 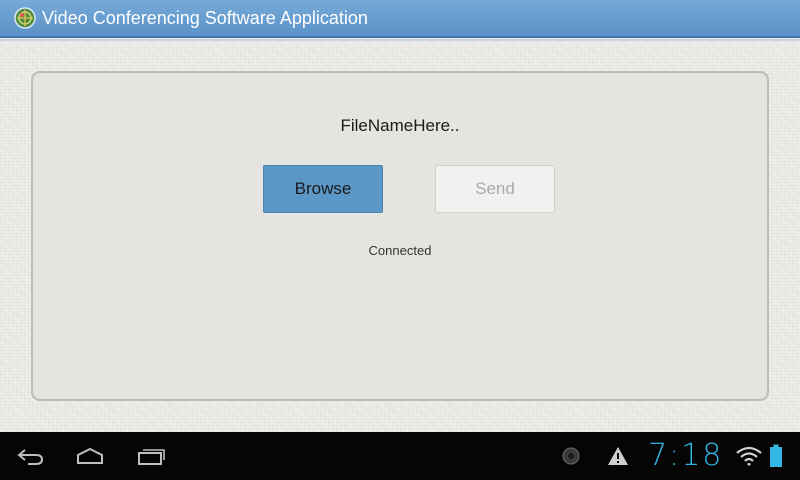 What do you see at coordinates (686, 455) in the screenshot?
I see `status-bar-clock: 7:18` at bounding box center [686, 455].